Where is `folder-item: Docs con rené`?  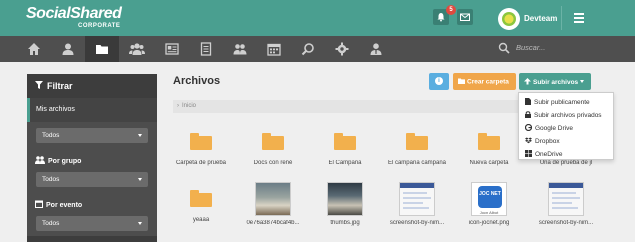 folder-item: Docs con rené is located at coordinates (273, 149).